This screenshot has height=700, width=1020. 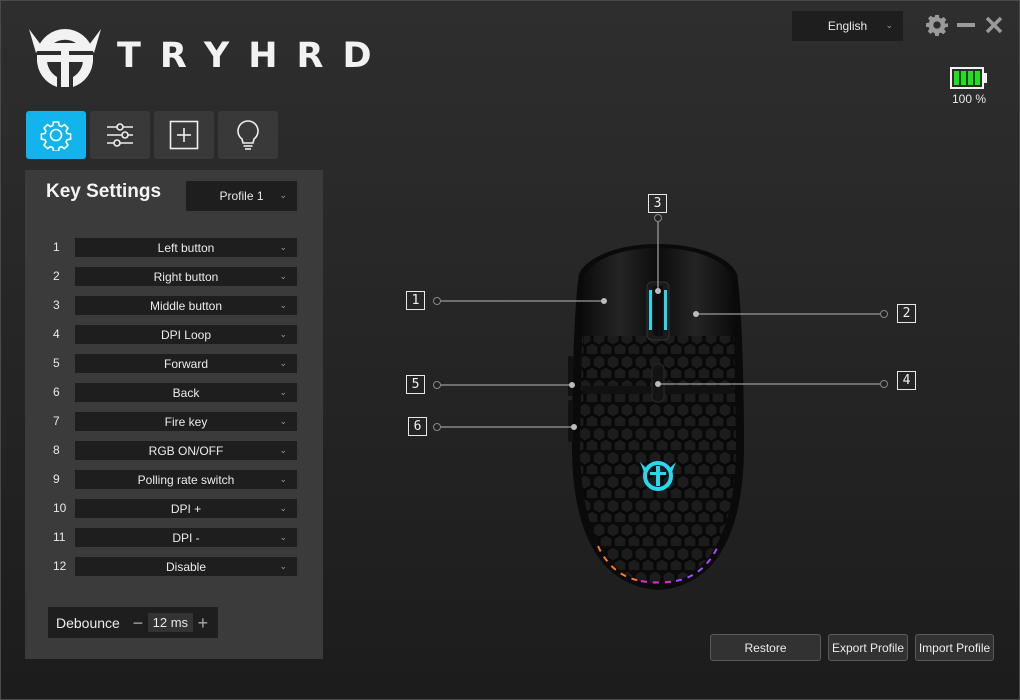 I want to click on debounce-label: Debounce, so click(x=88, y=622).